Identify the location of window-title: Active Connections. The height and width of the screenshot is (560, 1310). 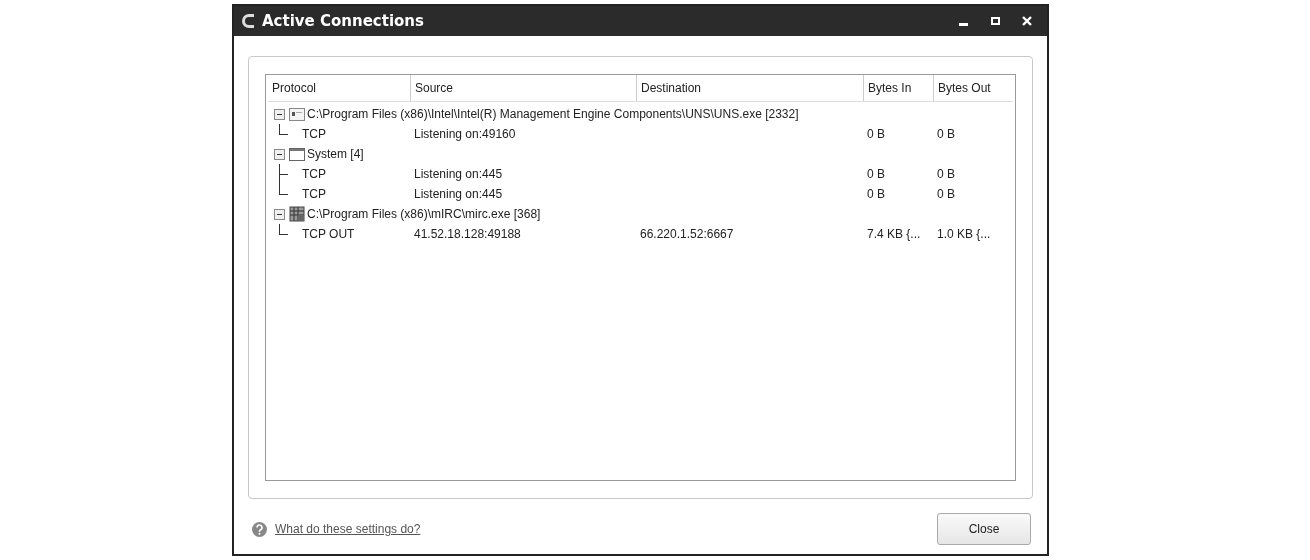
(343, 21).